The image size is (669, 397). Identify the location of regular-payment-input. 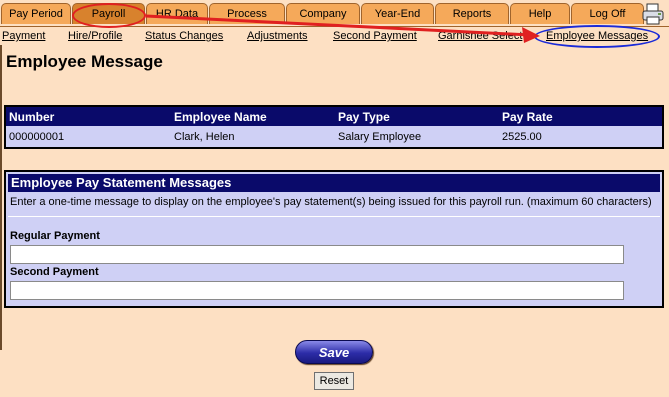
(317, 254).